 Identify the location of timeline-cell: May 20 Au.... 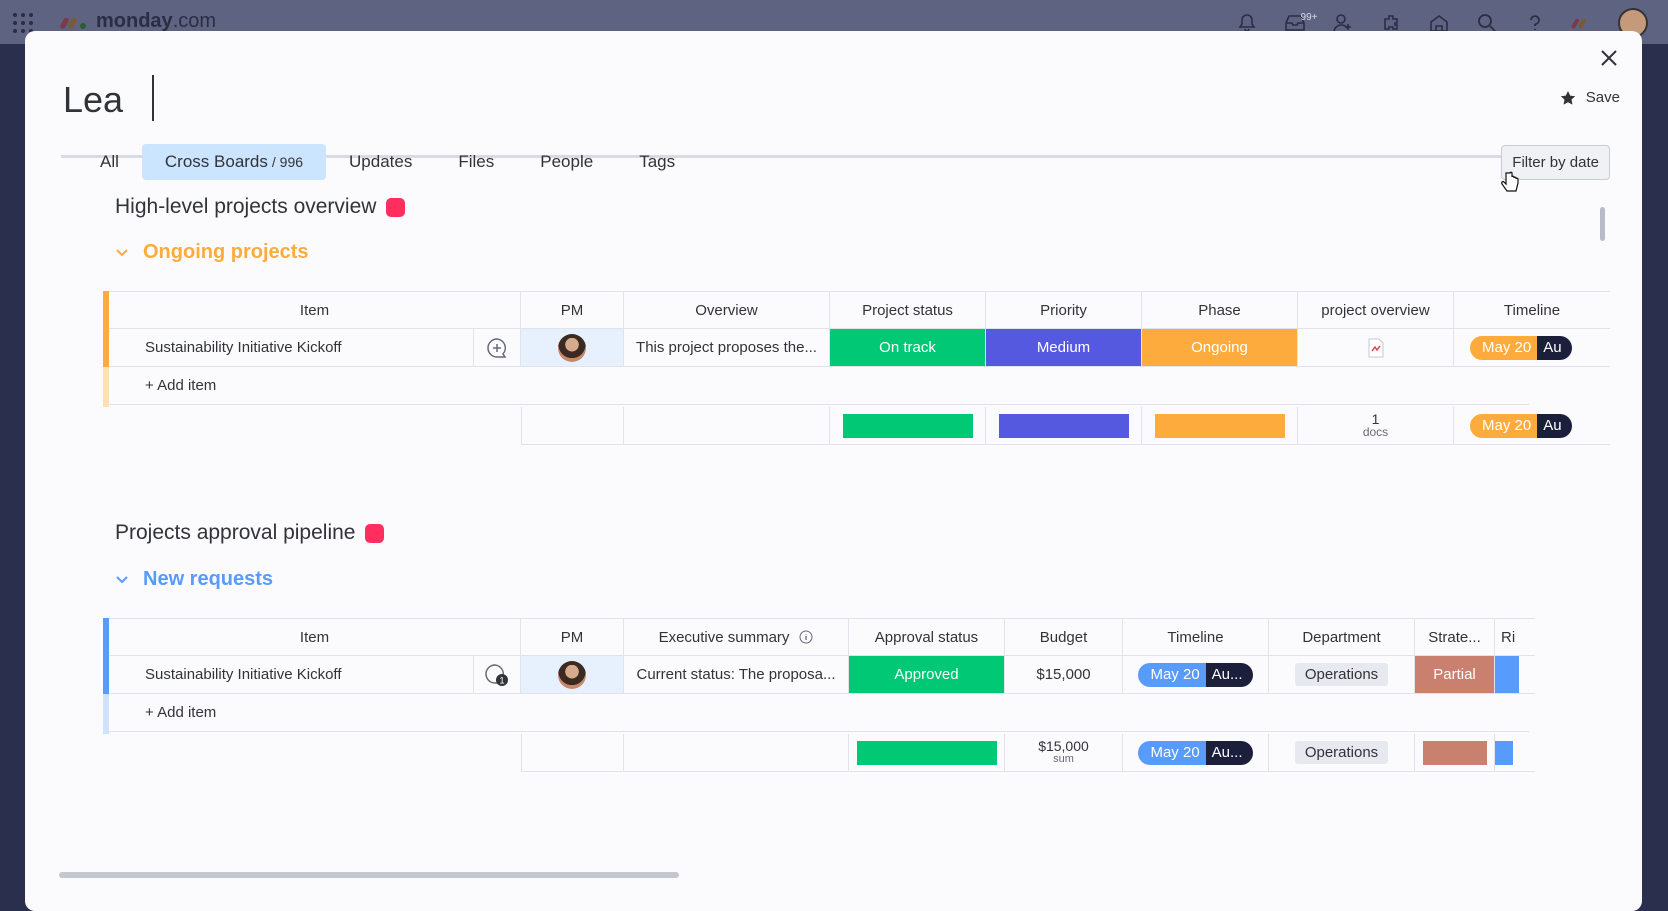
(1196, 675).